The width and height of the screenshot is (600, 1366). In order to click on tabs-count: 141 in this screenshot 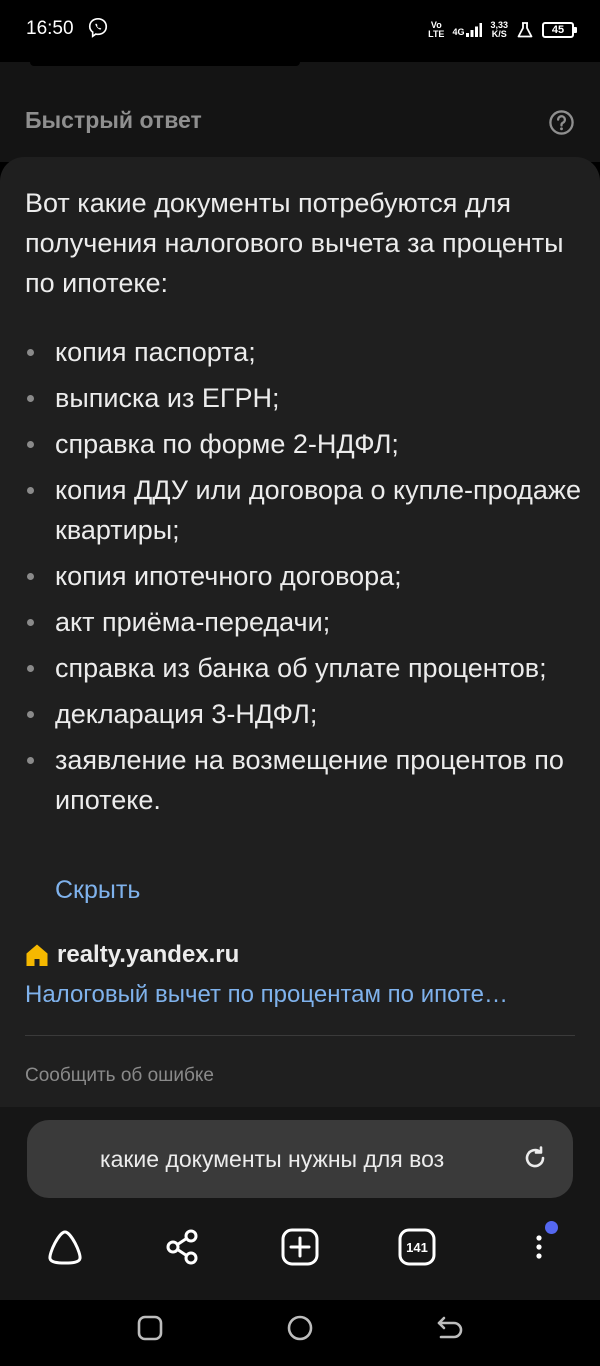, I will do `click(417, 1247)`.